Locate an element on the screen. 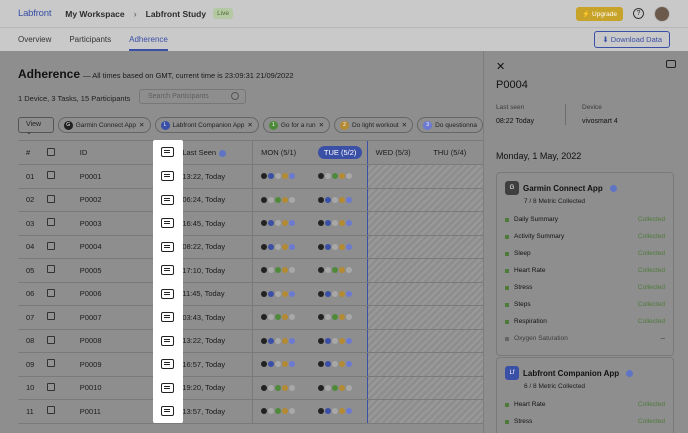 Image resolution: width=688 pixels, height=433 pixels. filter-chip-garmin: G Garmin Connect App ✕ is located at coordinates (104, 125).